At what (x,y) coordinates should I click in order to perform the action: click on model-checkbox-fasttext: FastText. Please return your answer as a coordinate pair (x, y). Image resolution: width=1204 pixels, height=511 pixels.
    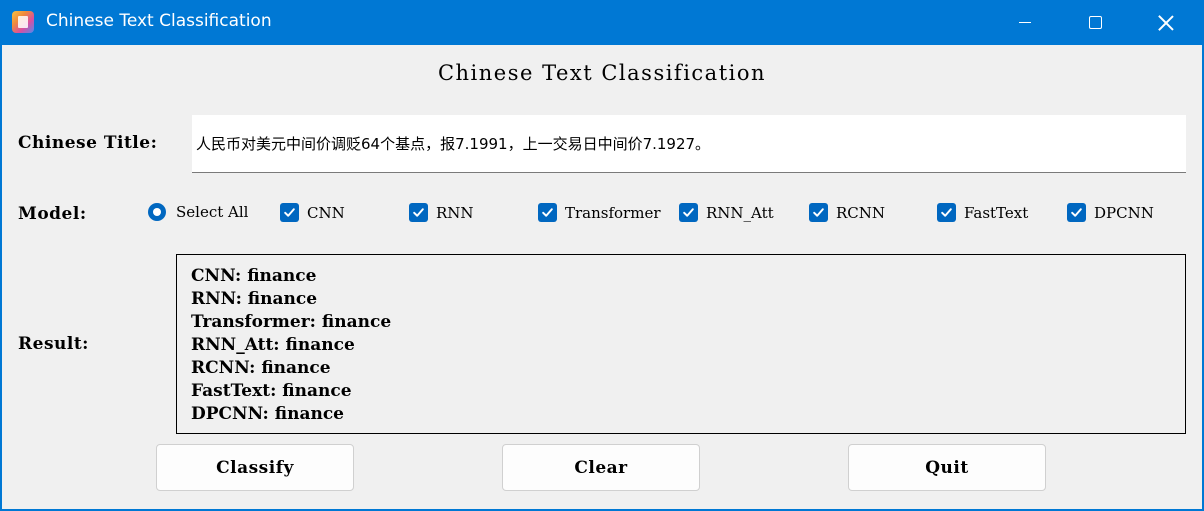
    Looking at the image, I should click on (982, 212).